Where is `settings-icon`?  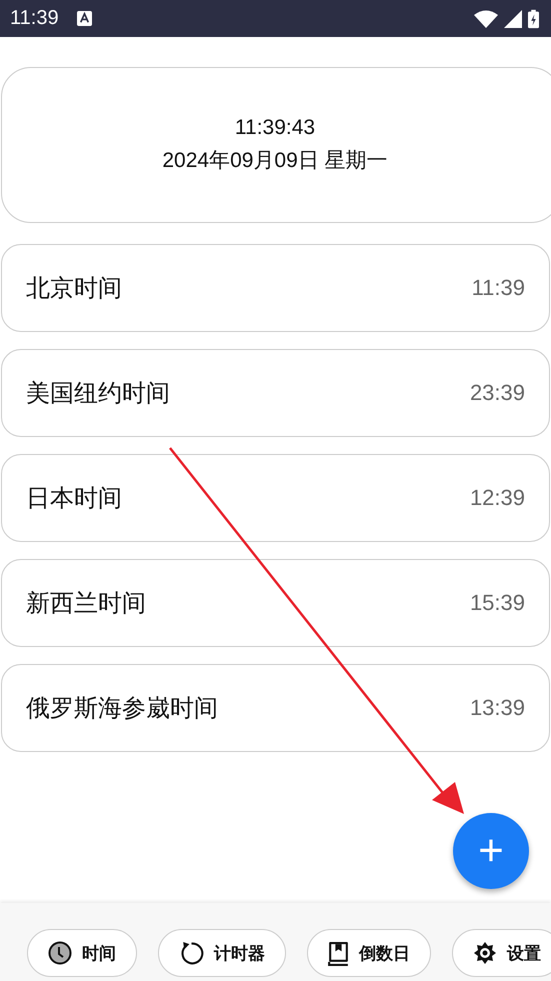 settings-icon is located at coordinates (485, 953).